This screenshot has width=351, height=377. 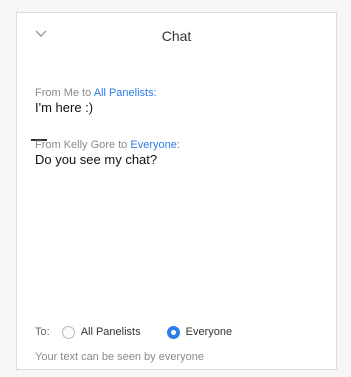 I want to click on message-text: Do you see my chat?, so click(x=96, y=159).